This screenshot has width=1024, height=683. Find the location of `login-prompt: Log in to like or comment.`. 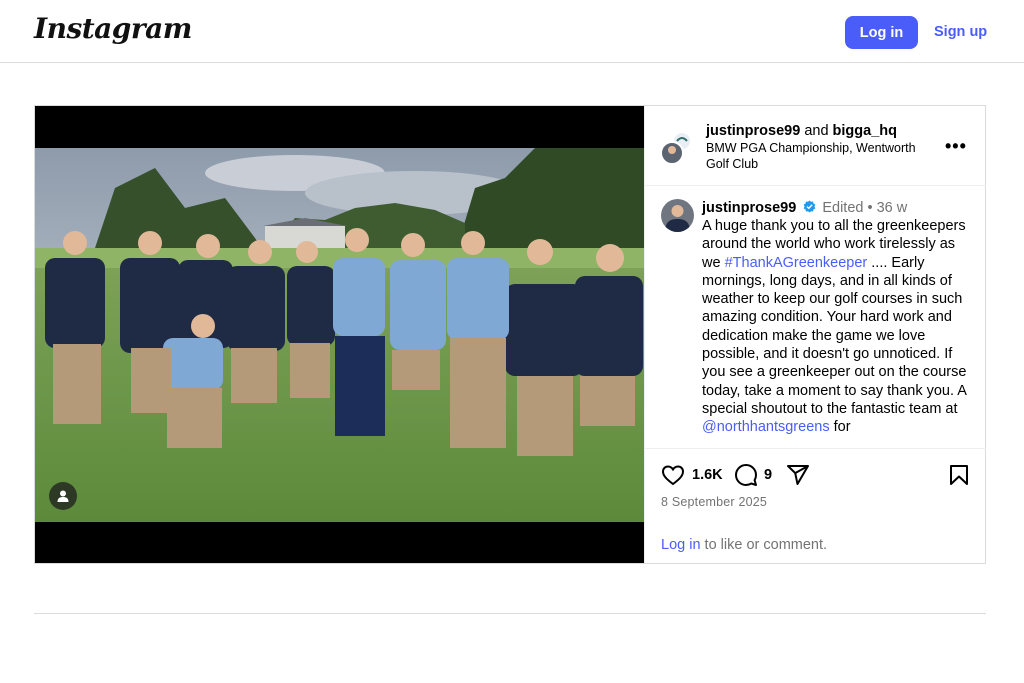

login-prompt: Log in to like or comment. is located at coordinates (744, 545).